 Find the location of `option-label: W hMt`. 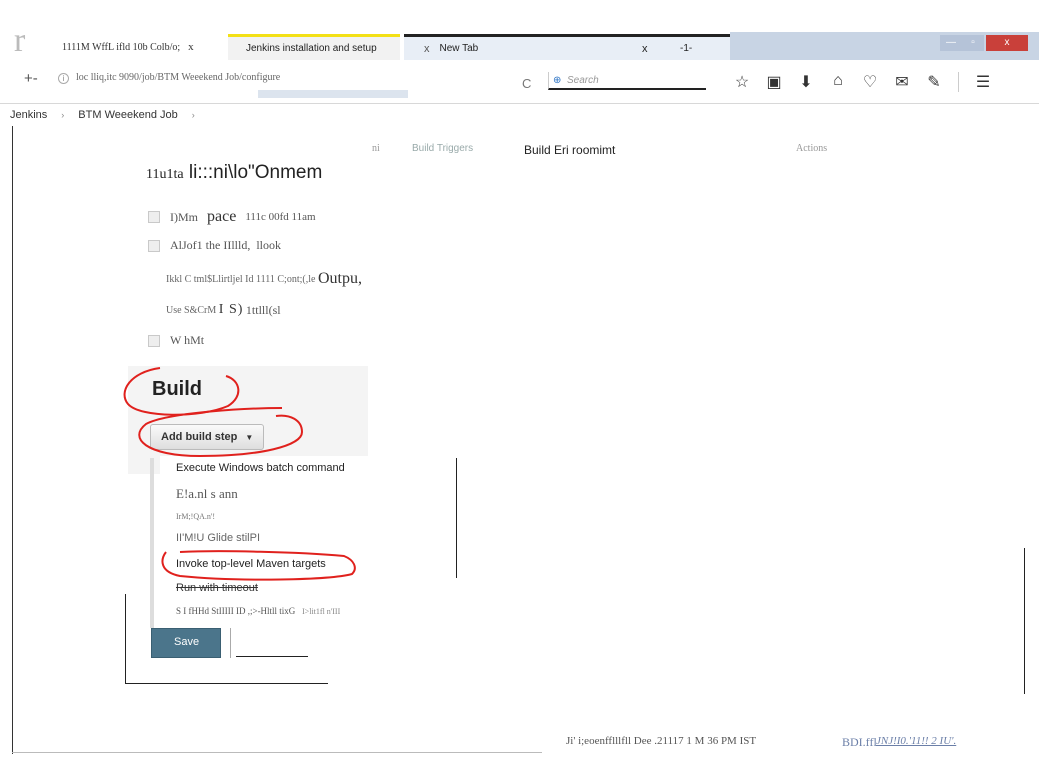

option-label: W hMt is located at coordinates (187, 340).